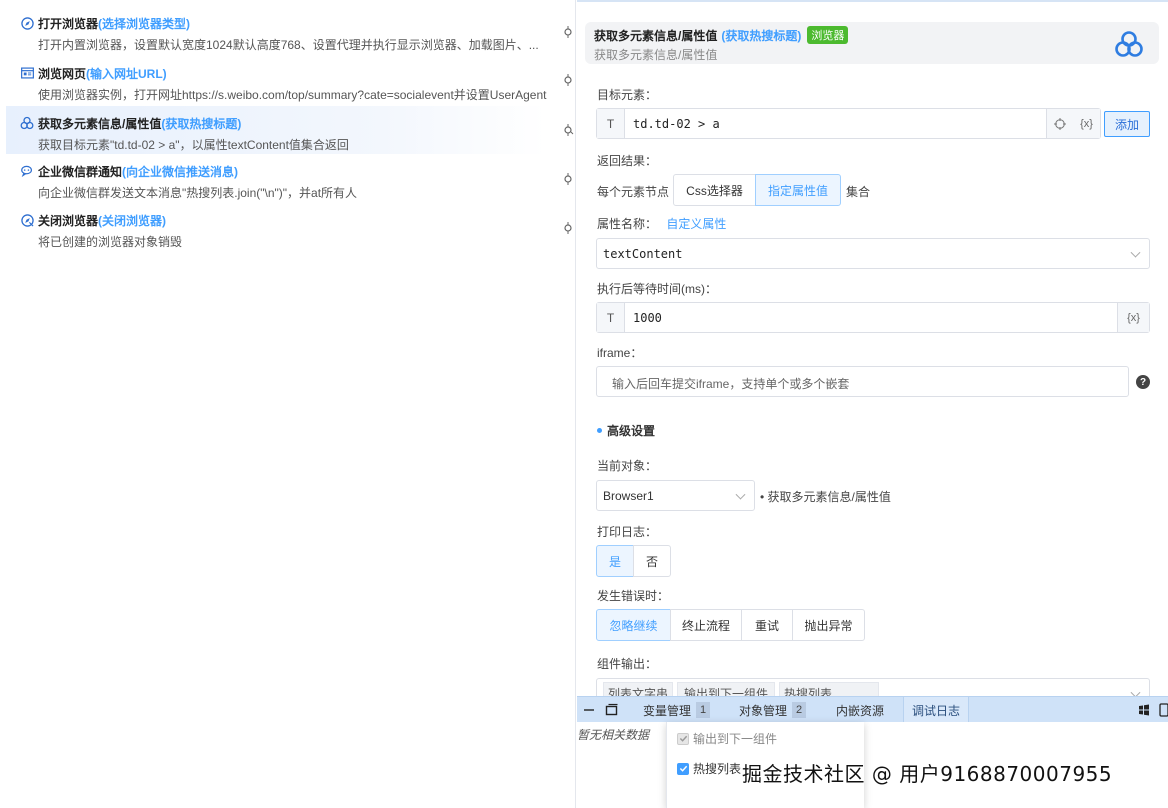 The height and width of the screenshot is (808, 1168). I want to click on windows-icon, so click(1144, 710).